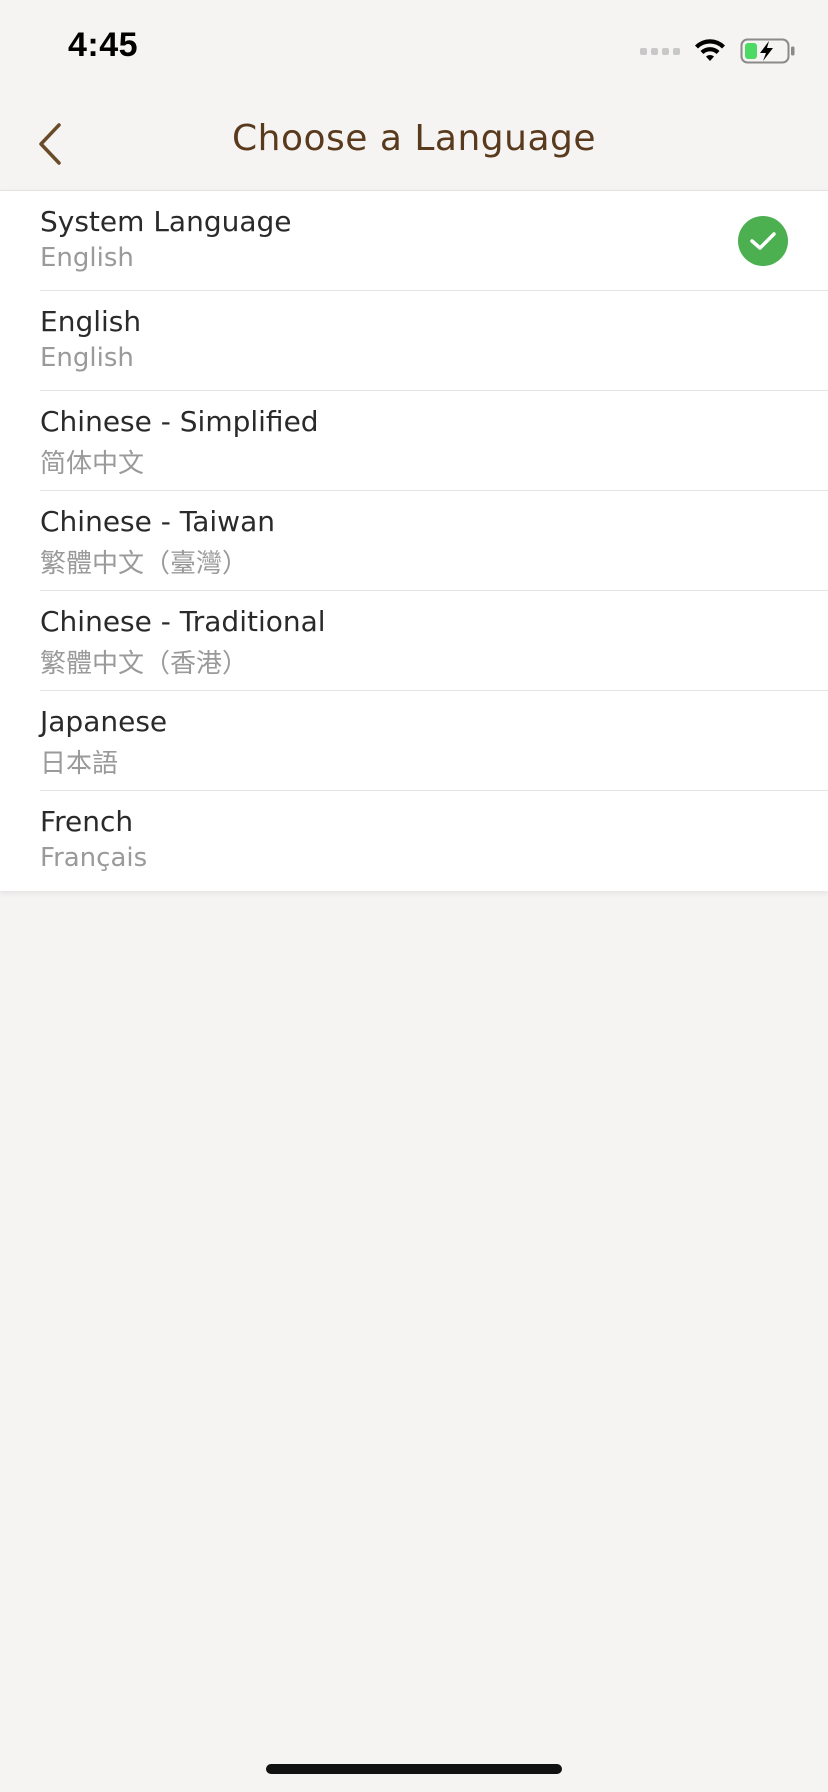  Describe the element at coordinates (414, 1769) in the screenshot. I see `home-indicator` at that location.